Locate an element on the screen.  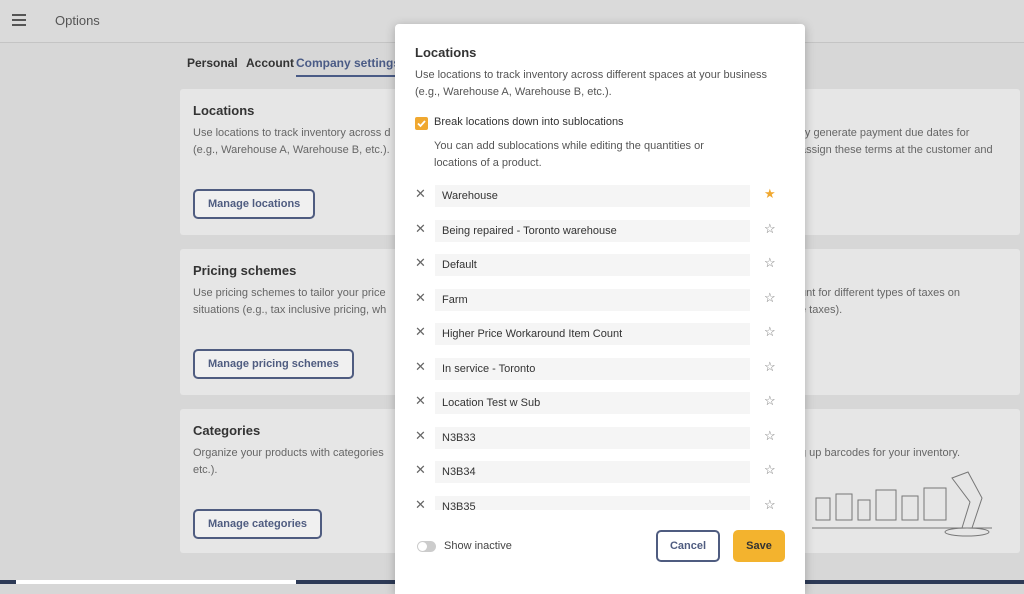
taxes-desc-1: unt for different types of taxes on is located at coordinates (880, 293).